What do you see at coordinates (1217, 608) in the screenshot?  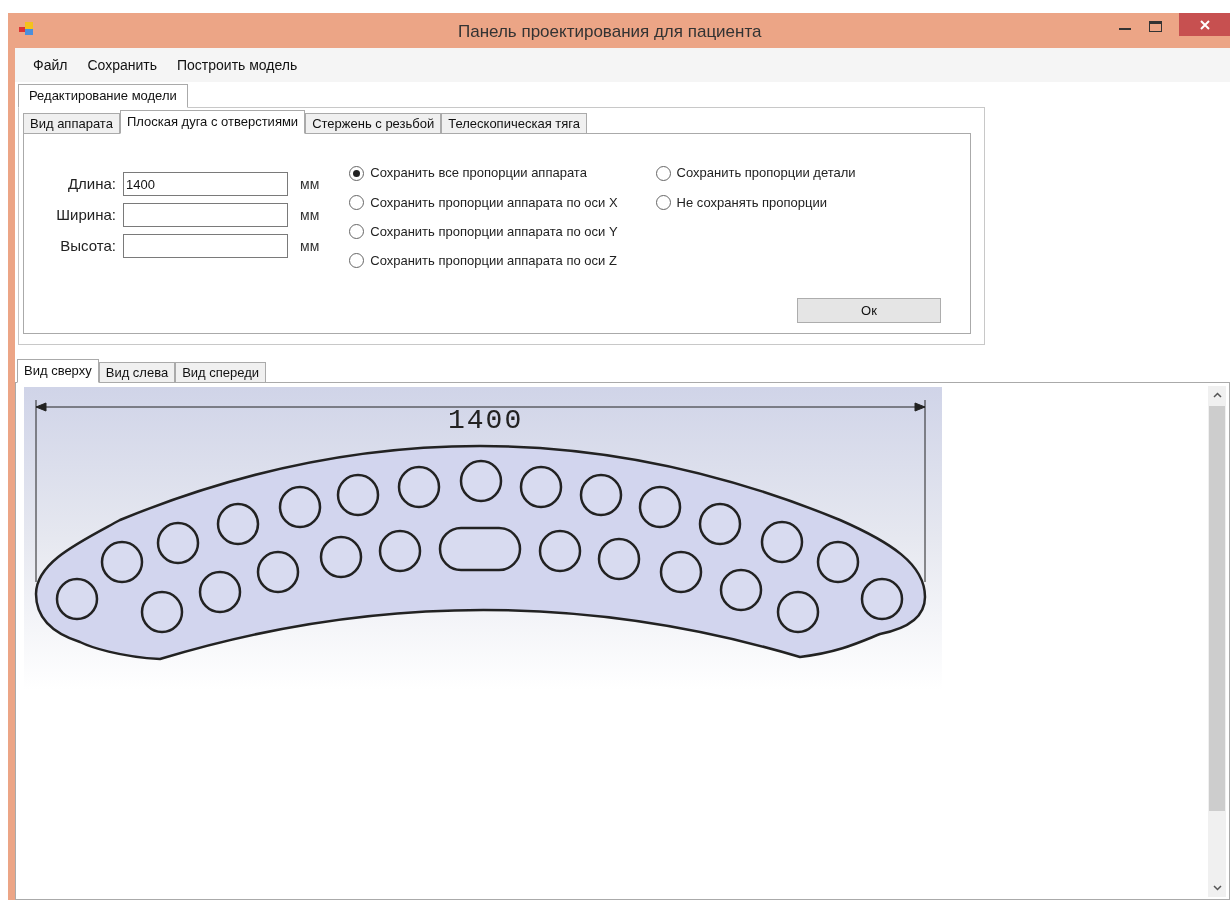 I see `scroll-thumb` at bounding box center [1217, 608].